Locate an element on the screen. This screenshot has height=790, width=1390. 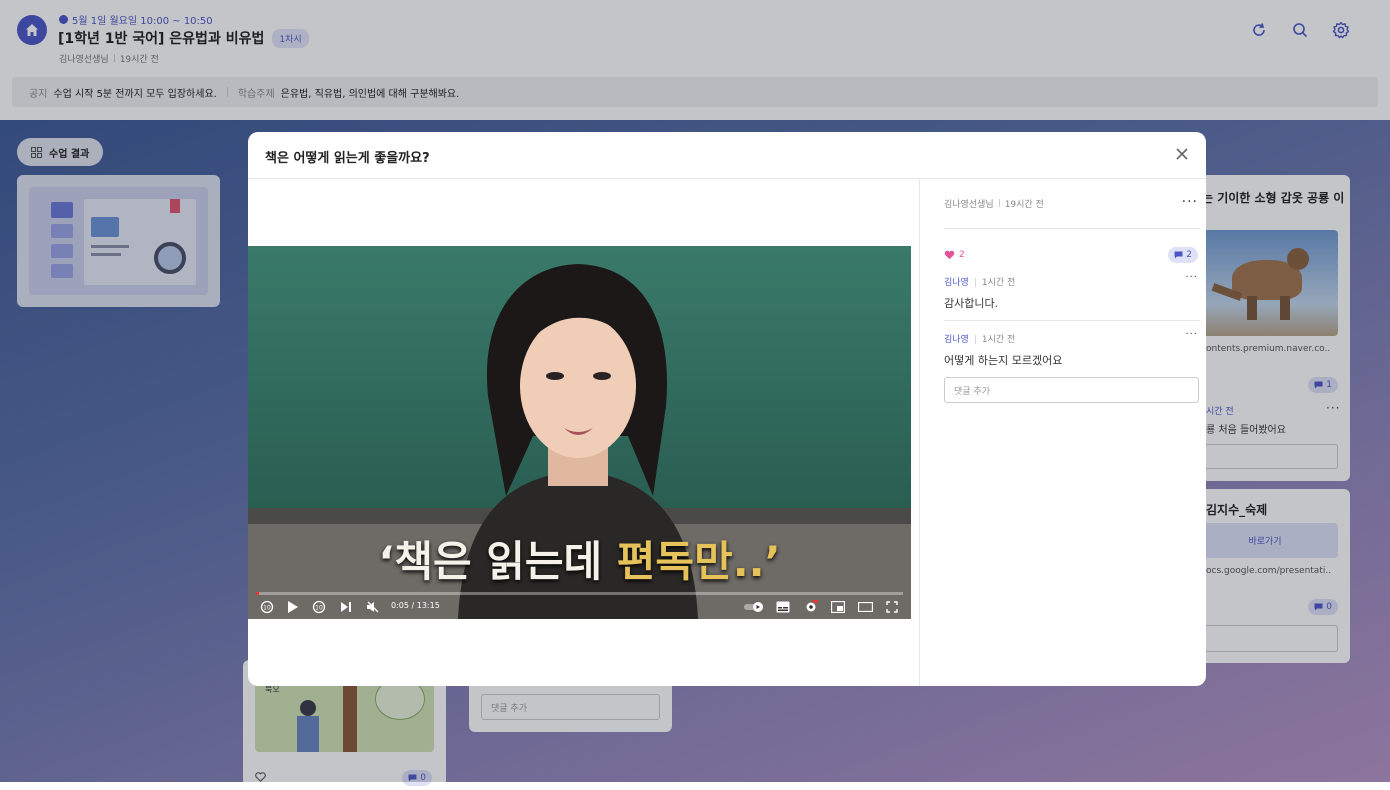
video-progress-fill is located at coordinates (257, 593).